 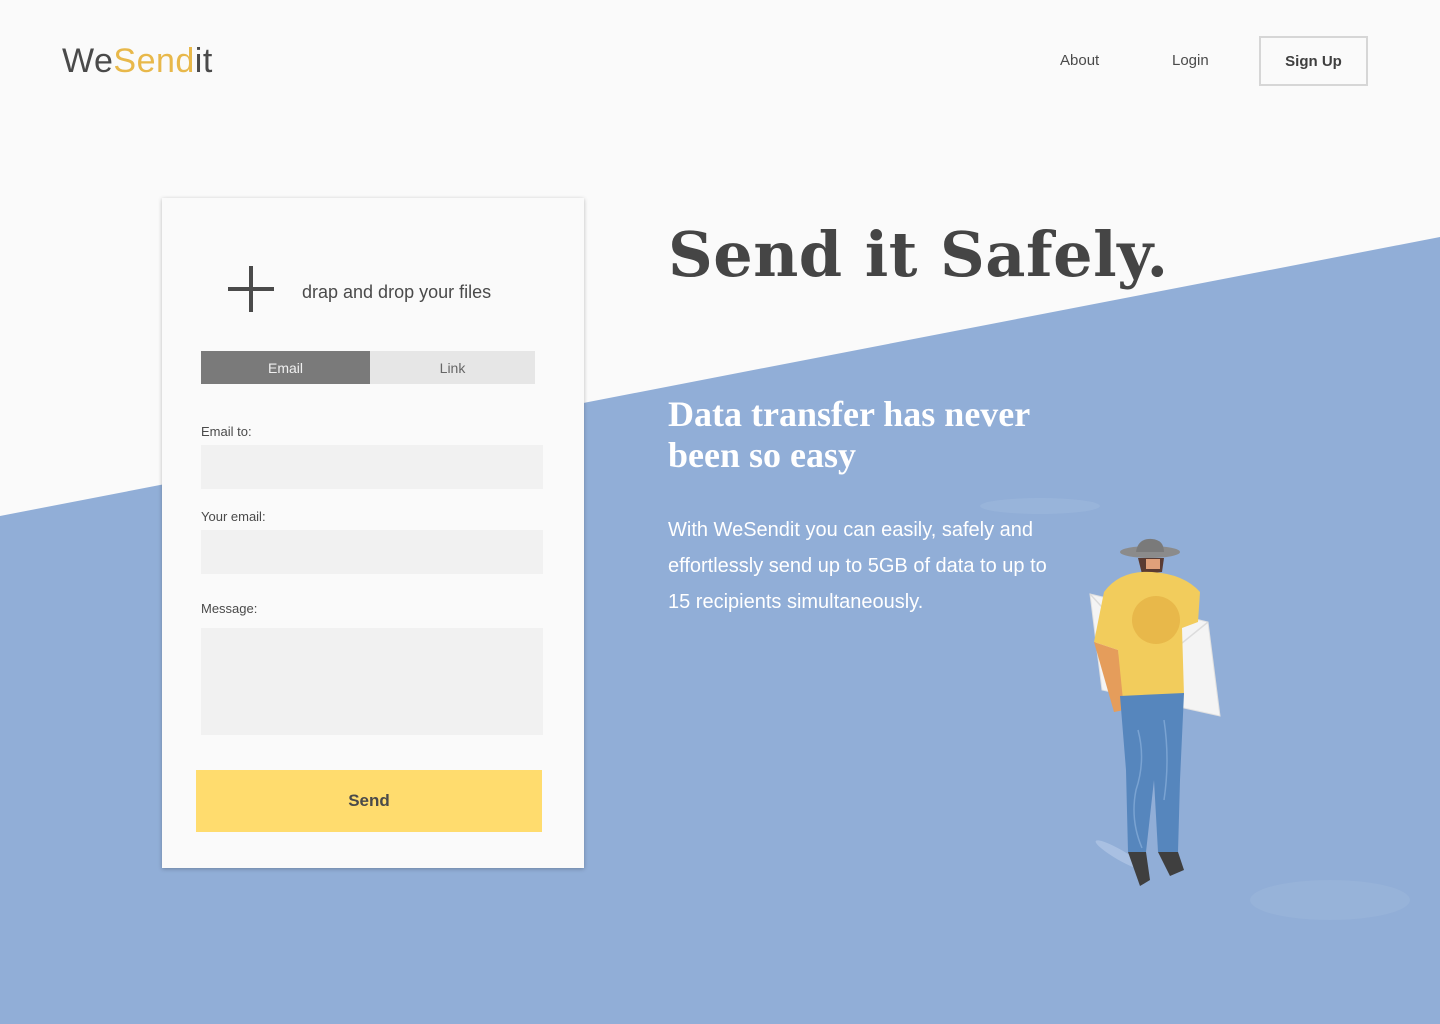 I want to click on email-to-input, so click(x=372, y=467).